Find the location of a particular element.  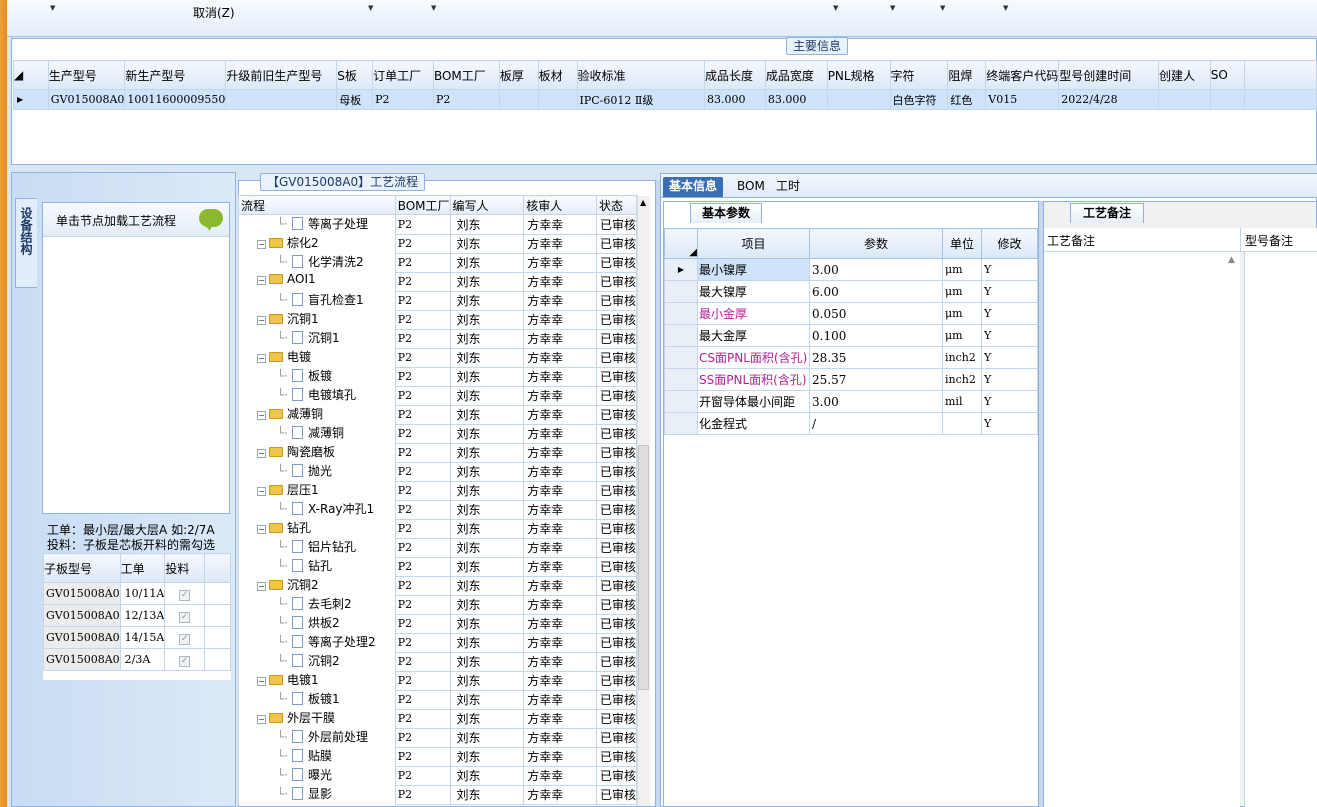

process-remark-textarea is located at coordinates (1142, 529).